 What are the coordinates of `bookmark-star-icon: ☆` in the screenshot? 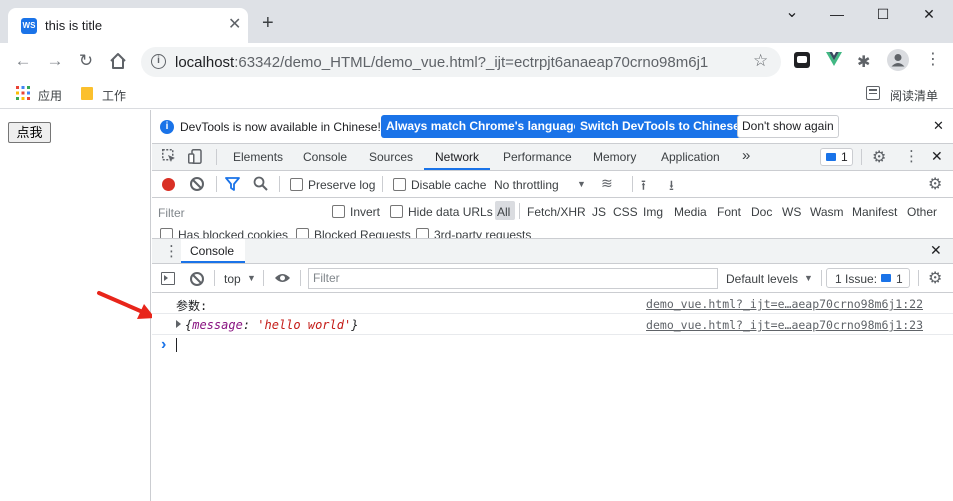 It's located at (760, 61).